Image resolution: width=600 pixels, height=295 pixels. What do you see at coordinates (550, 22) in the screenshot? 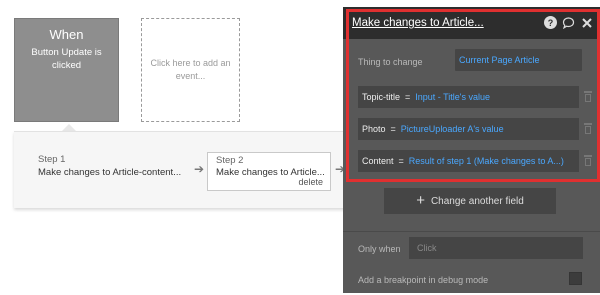
I see `help-icon: ?` at bounding box center [550, 22].